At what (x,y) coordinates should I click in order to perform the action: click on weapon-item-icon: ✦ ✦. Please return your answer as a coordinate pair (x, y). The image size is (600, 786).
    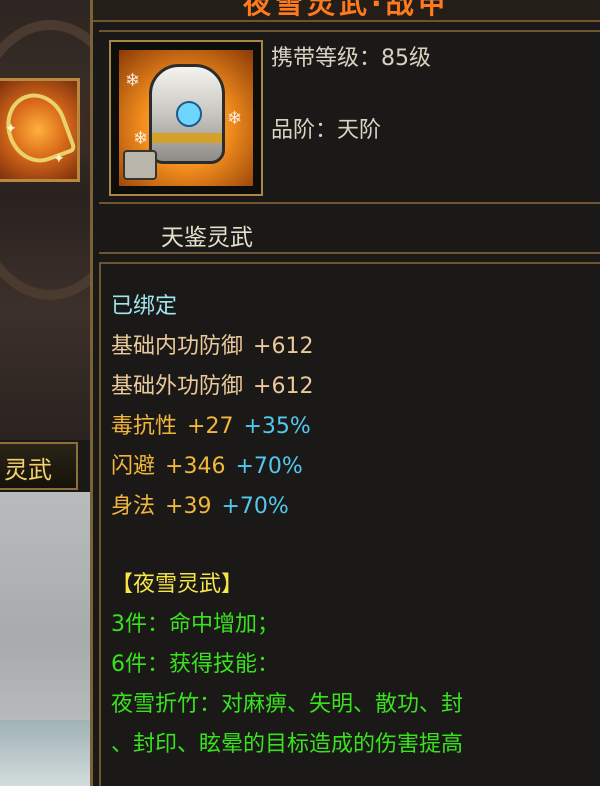
    Looking at the image, I should click on (40, 130).